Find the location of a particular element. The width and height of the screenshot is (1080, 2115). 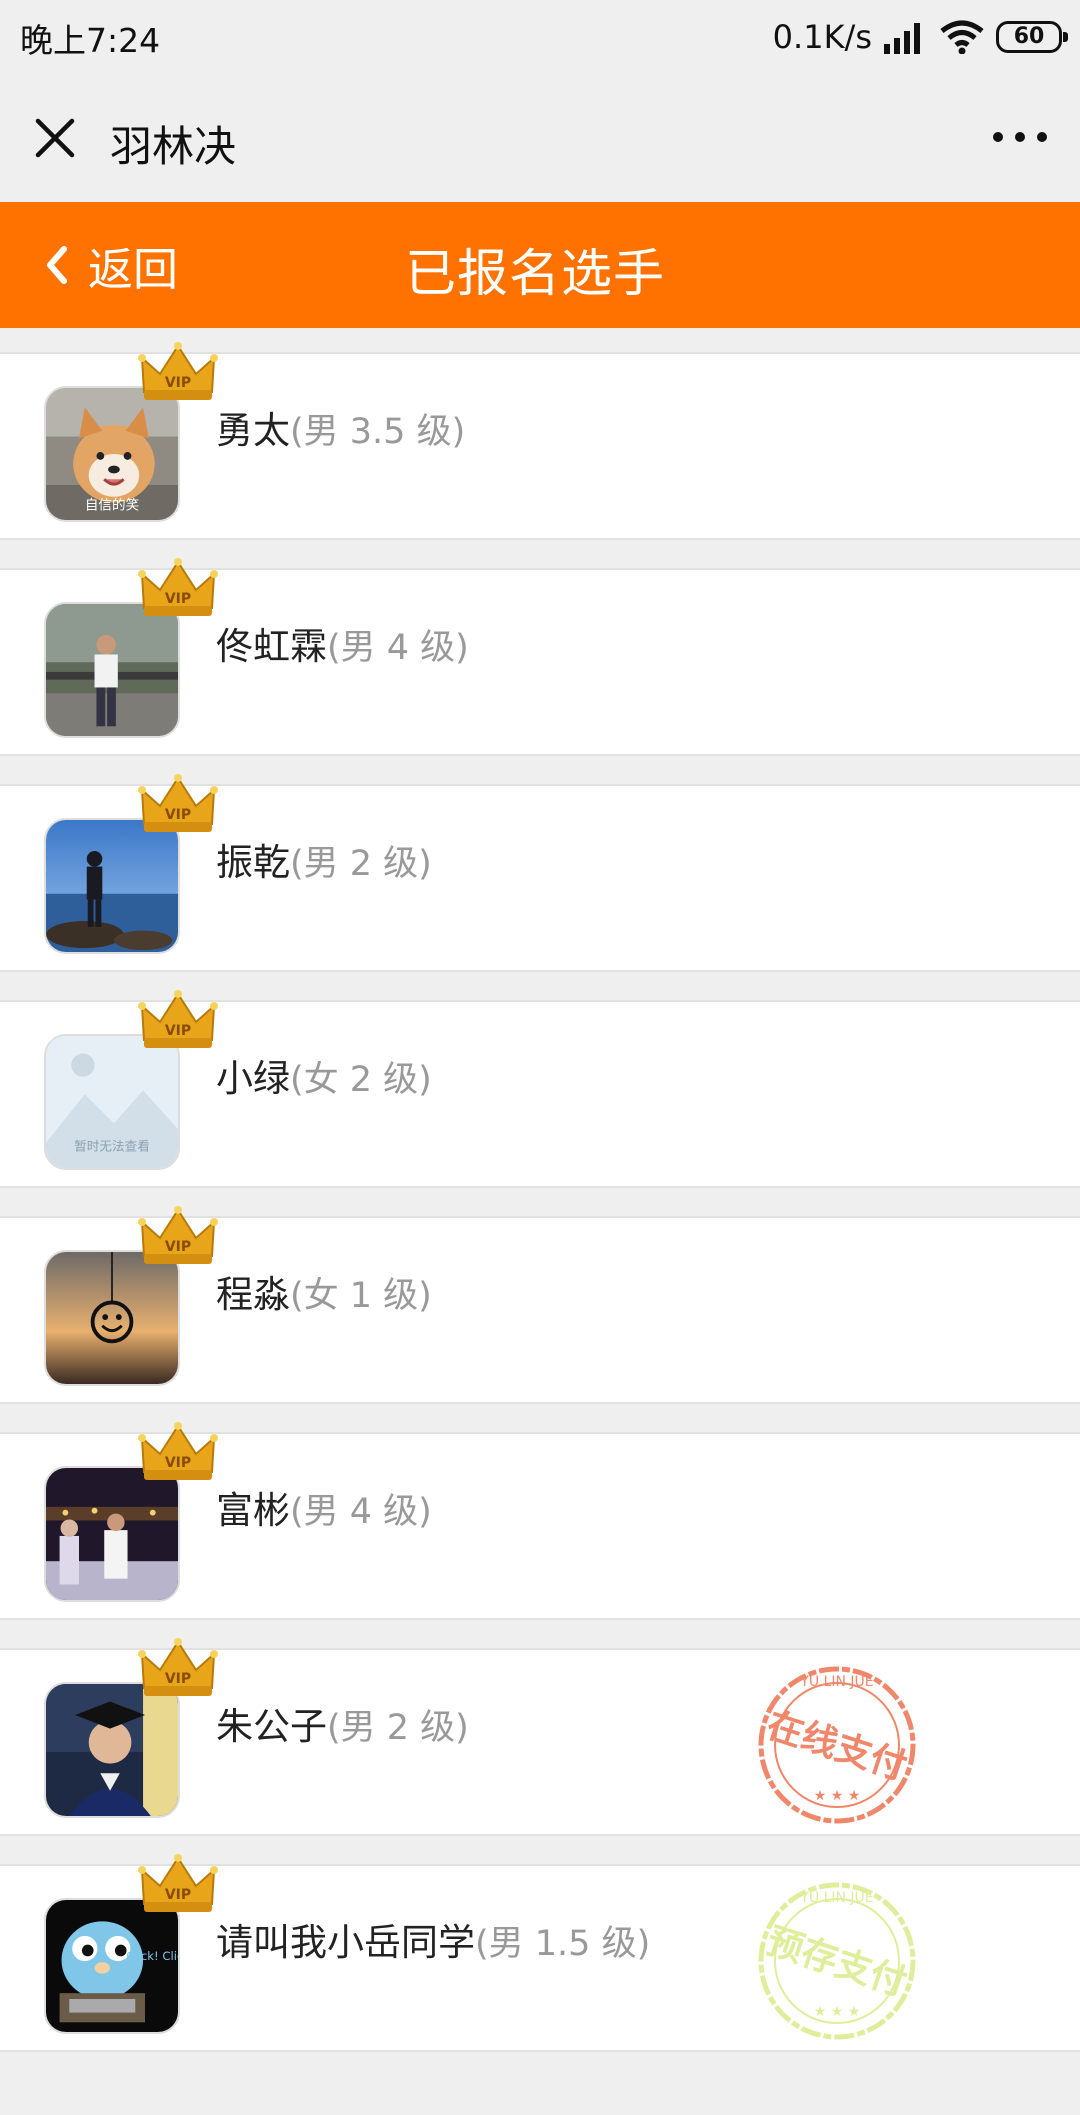

player-meta: (女 2 级) is located at coordinates (361, 1080).